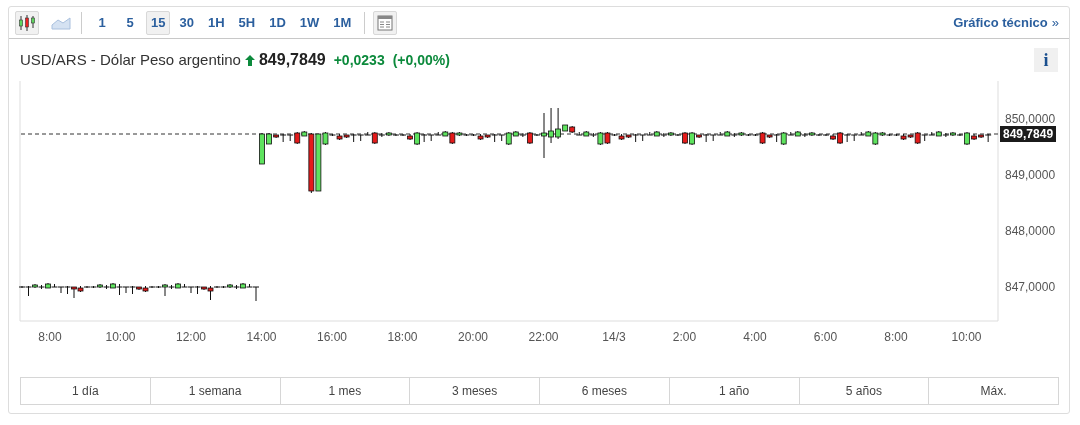 The width and height of the screenshot is (1080, 425). I want to click on axis-label: 848,0000, so click(1030, 231).